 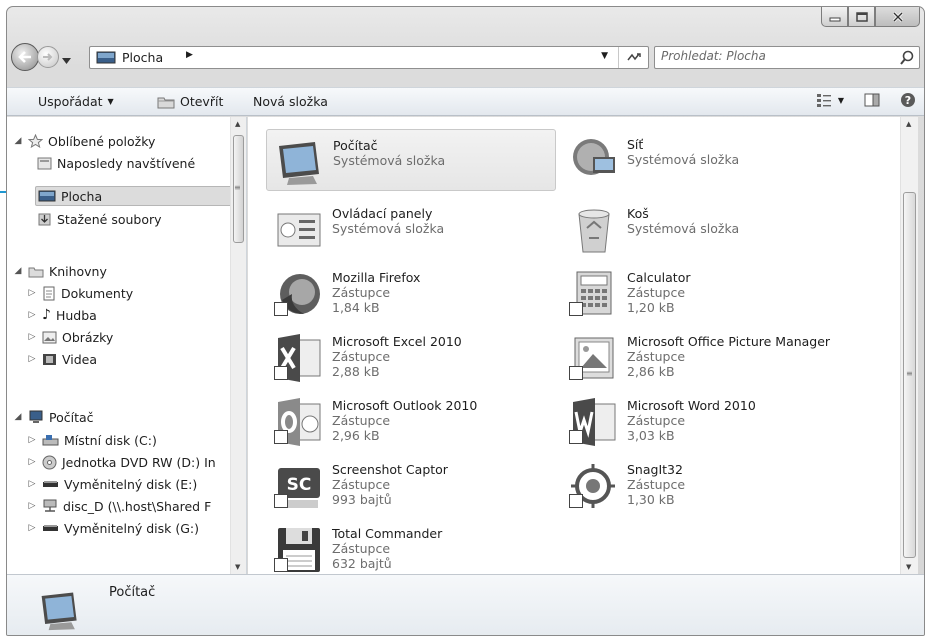 I want to click on search-box, so click(x=787, y=57).